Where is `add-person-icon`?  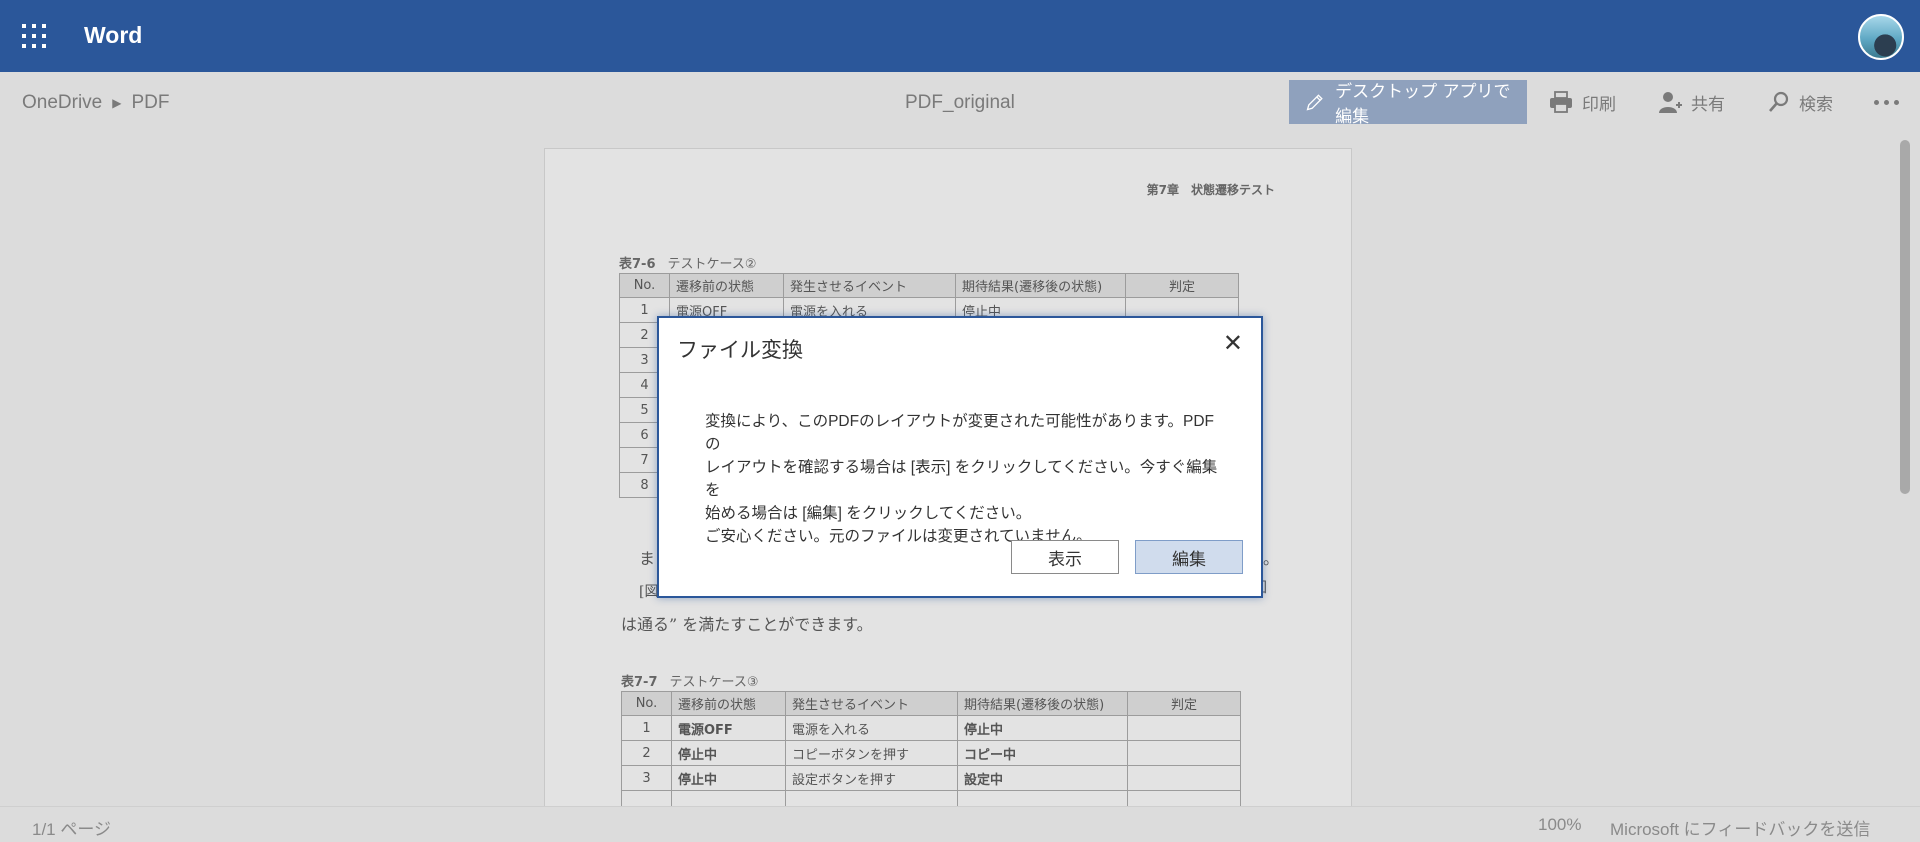 add-person-icon is located at coordinates (1670, 102).